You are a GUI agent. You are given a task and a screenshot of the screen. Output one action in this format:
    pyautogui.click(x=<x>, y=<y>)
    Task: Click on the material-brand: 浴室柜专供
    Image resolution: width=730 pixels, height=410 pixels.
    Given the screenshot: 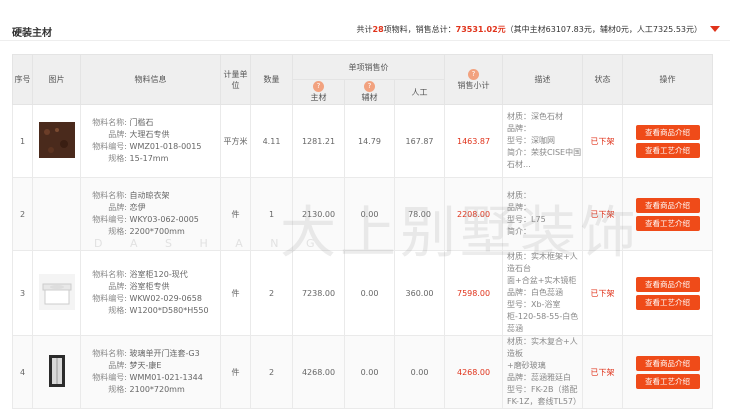 What is the action you would take?
    pyautogui.click(x=149, y=286)
    